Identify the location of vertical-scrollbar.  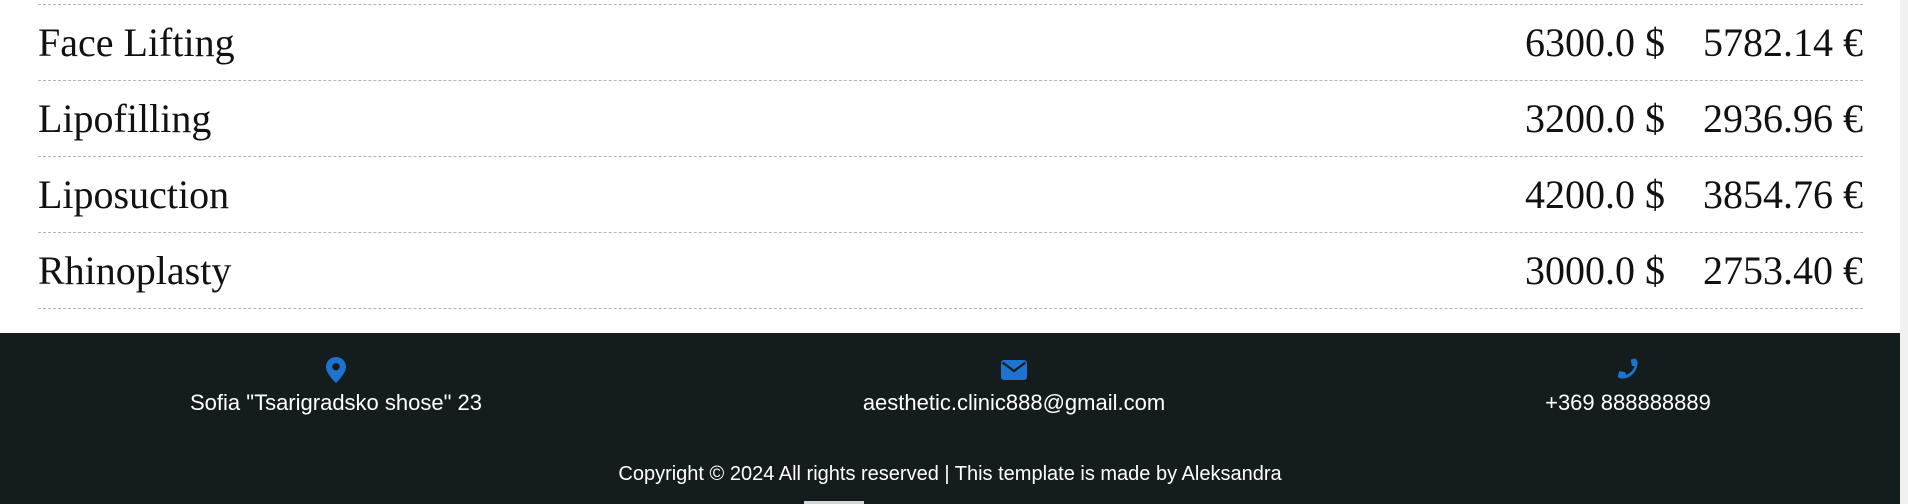
(1904, 252).